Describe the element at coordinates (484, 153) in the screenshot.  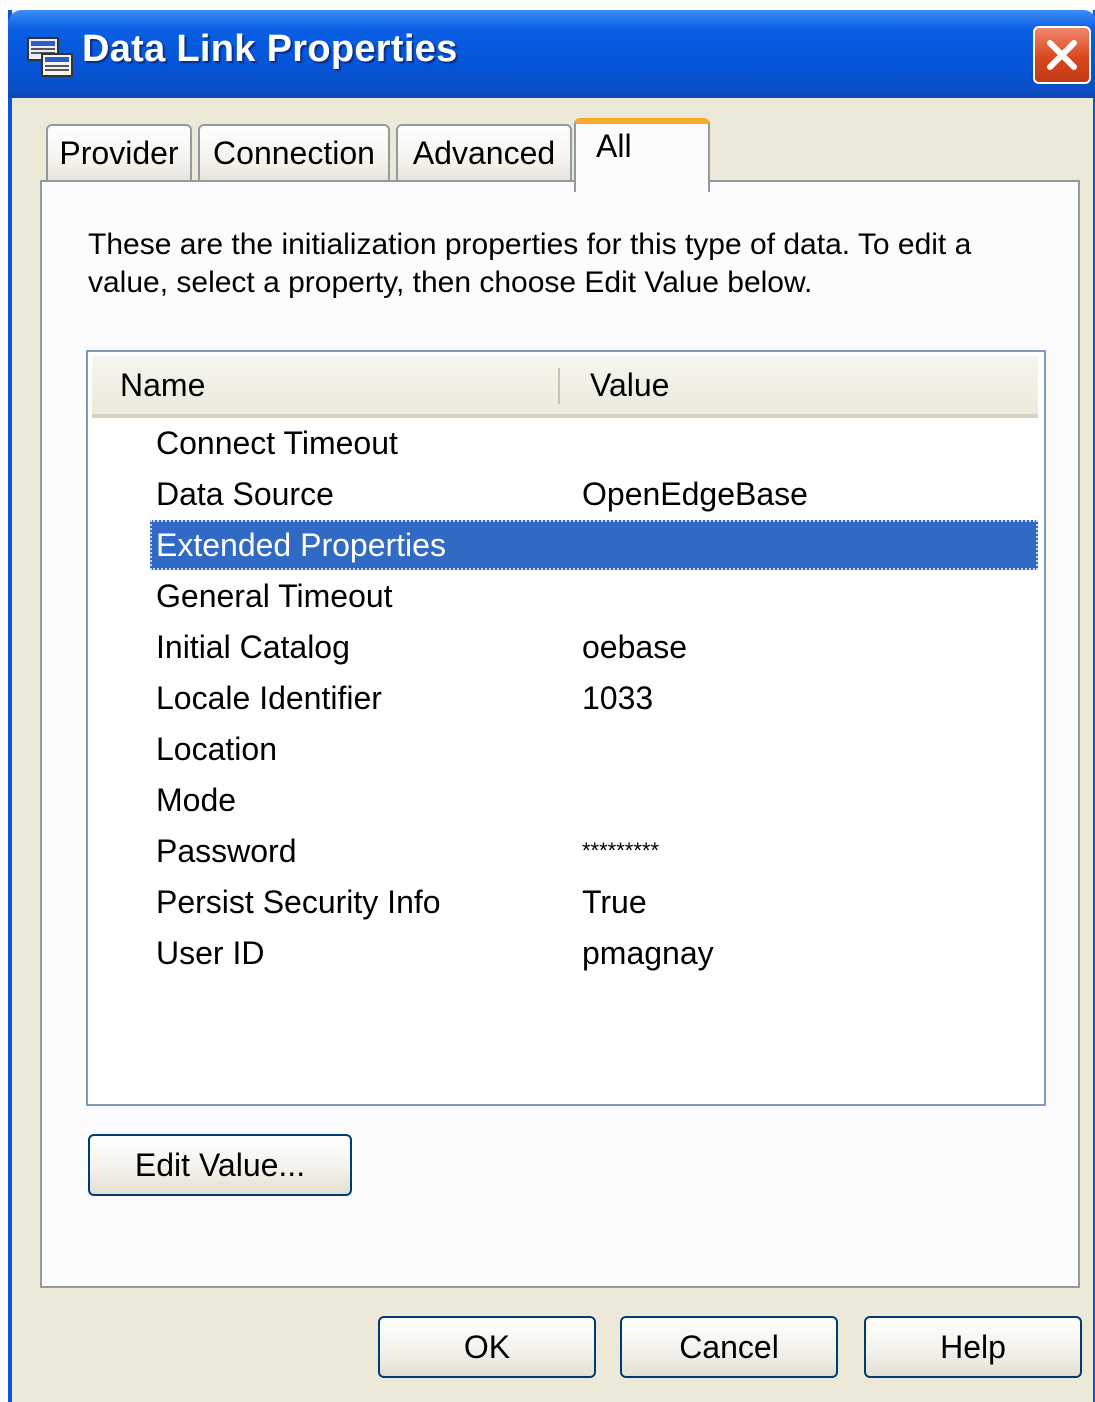
I see `tab-advanced: Advanced` at that location.